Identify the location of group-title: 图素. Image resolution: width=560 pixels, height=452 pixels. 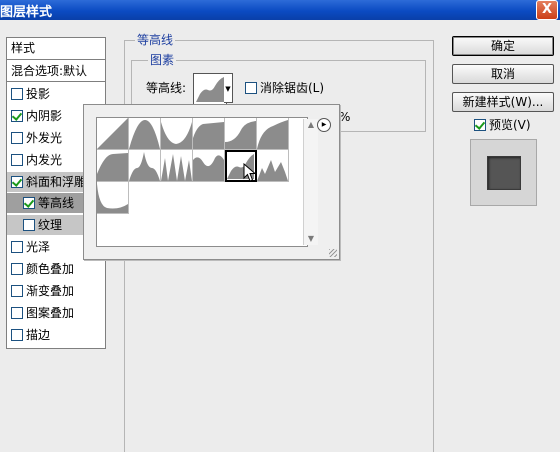
(162, 60).